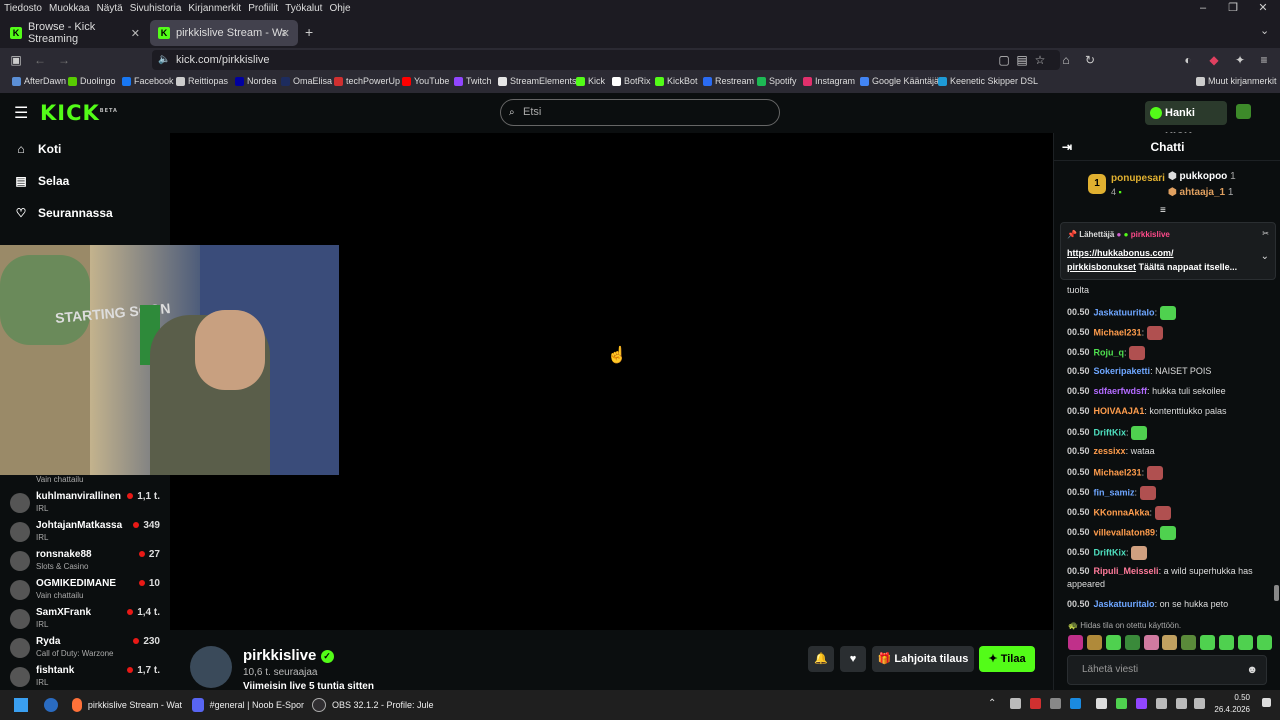 This screenshot has width=1280, height=720. I want to click on collapse-chat-icon: ⇥, so click(1067, 147).